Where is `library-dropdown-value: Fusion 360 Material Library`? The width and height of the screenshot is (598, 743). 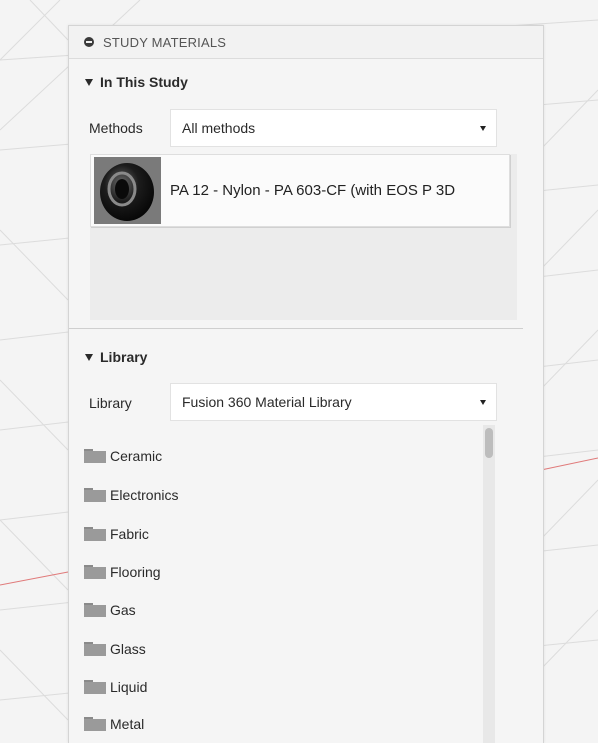
library-dropdown-value: Fusion 360 Material Library is located at coordinates (267, 402).